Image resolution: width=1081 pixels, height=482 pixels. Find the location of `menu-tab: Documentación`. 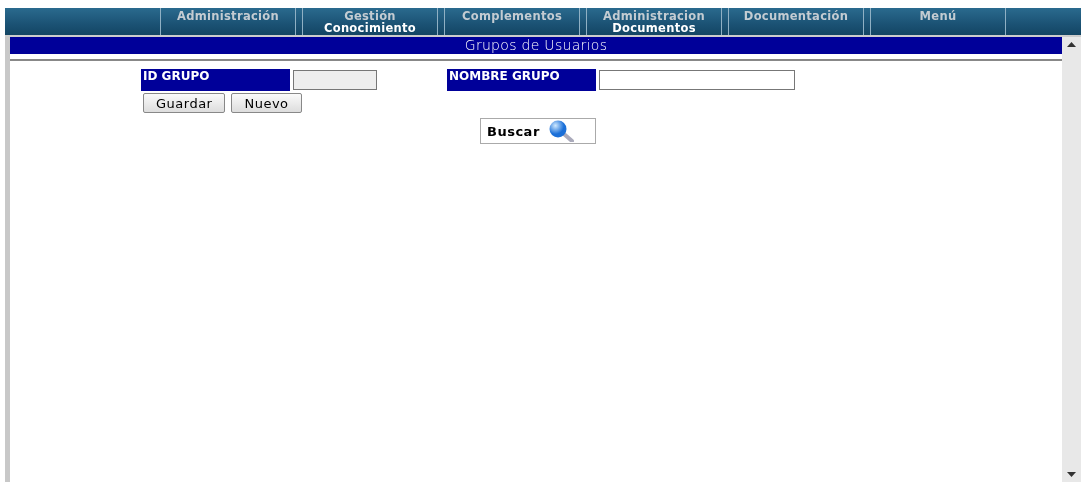

menu-tab: Documentación is located at coordinates (796, 21).